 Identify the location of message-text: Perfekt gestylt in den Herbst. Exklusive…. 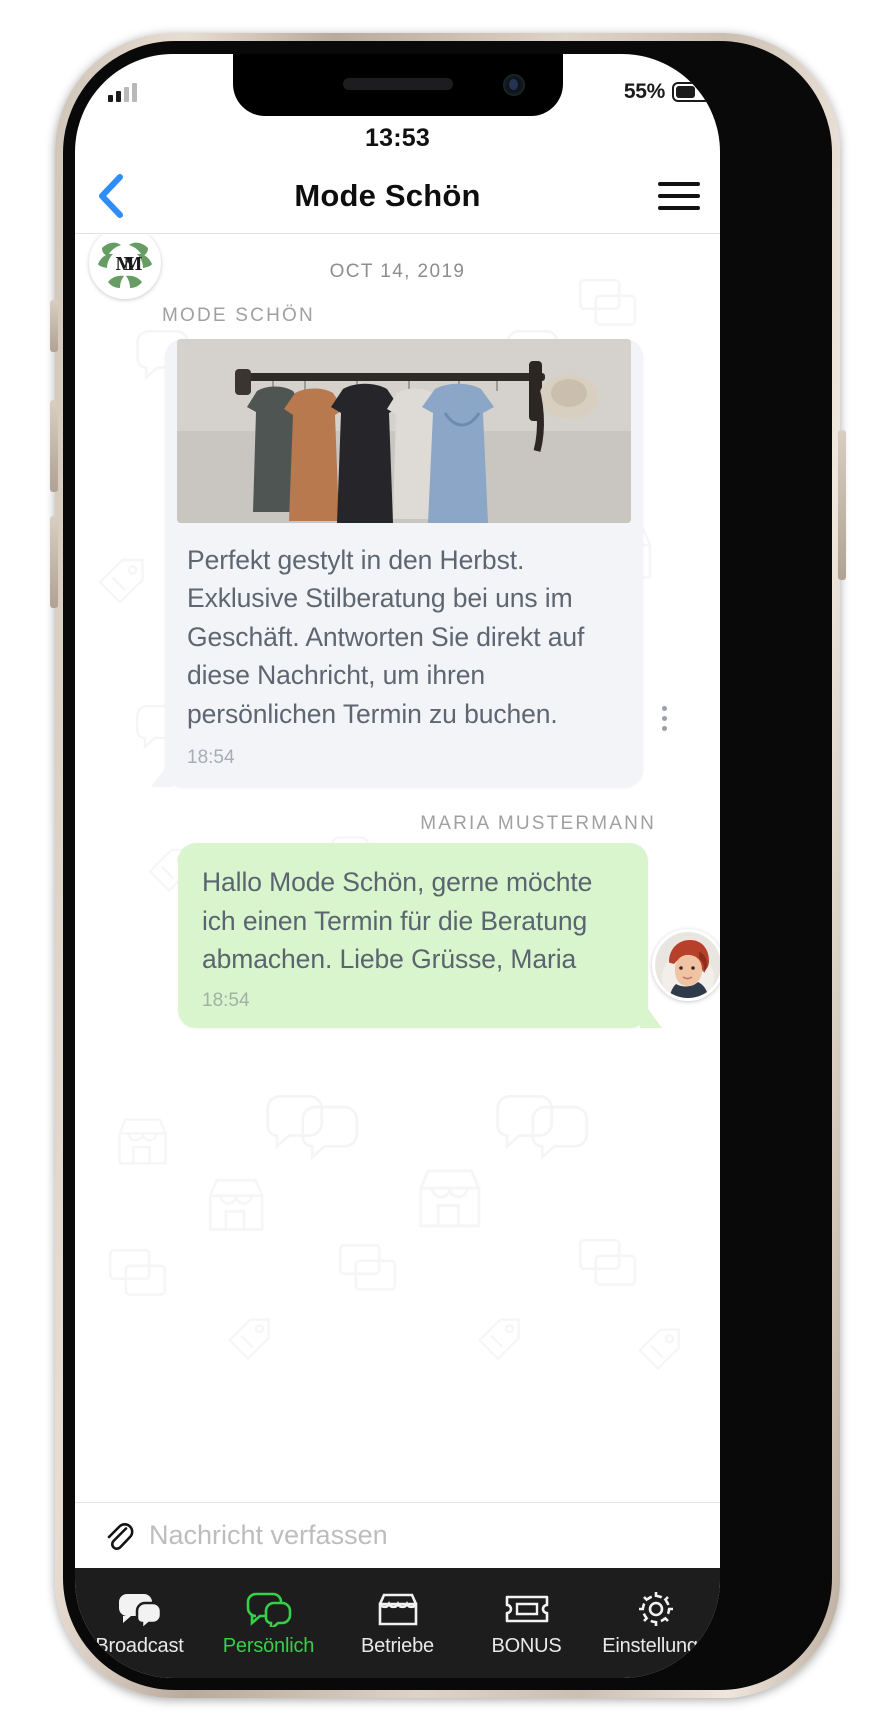
(386, 637).